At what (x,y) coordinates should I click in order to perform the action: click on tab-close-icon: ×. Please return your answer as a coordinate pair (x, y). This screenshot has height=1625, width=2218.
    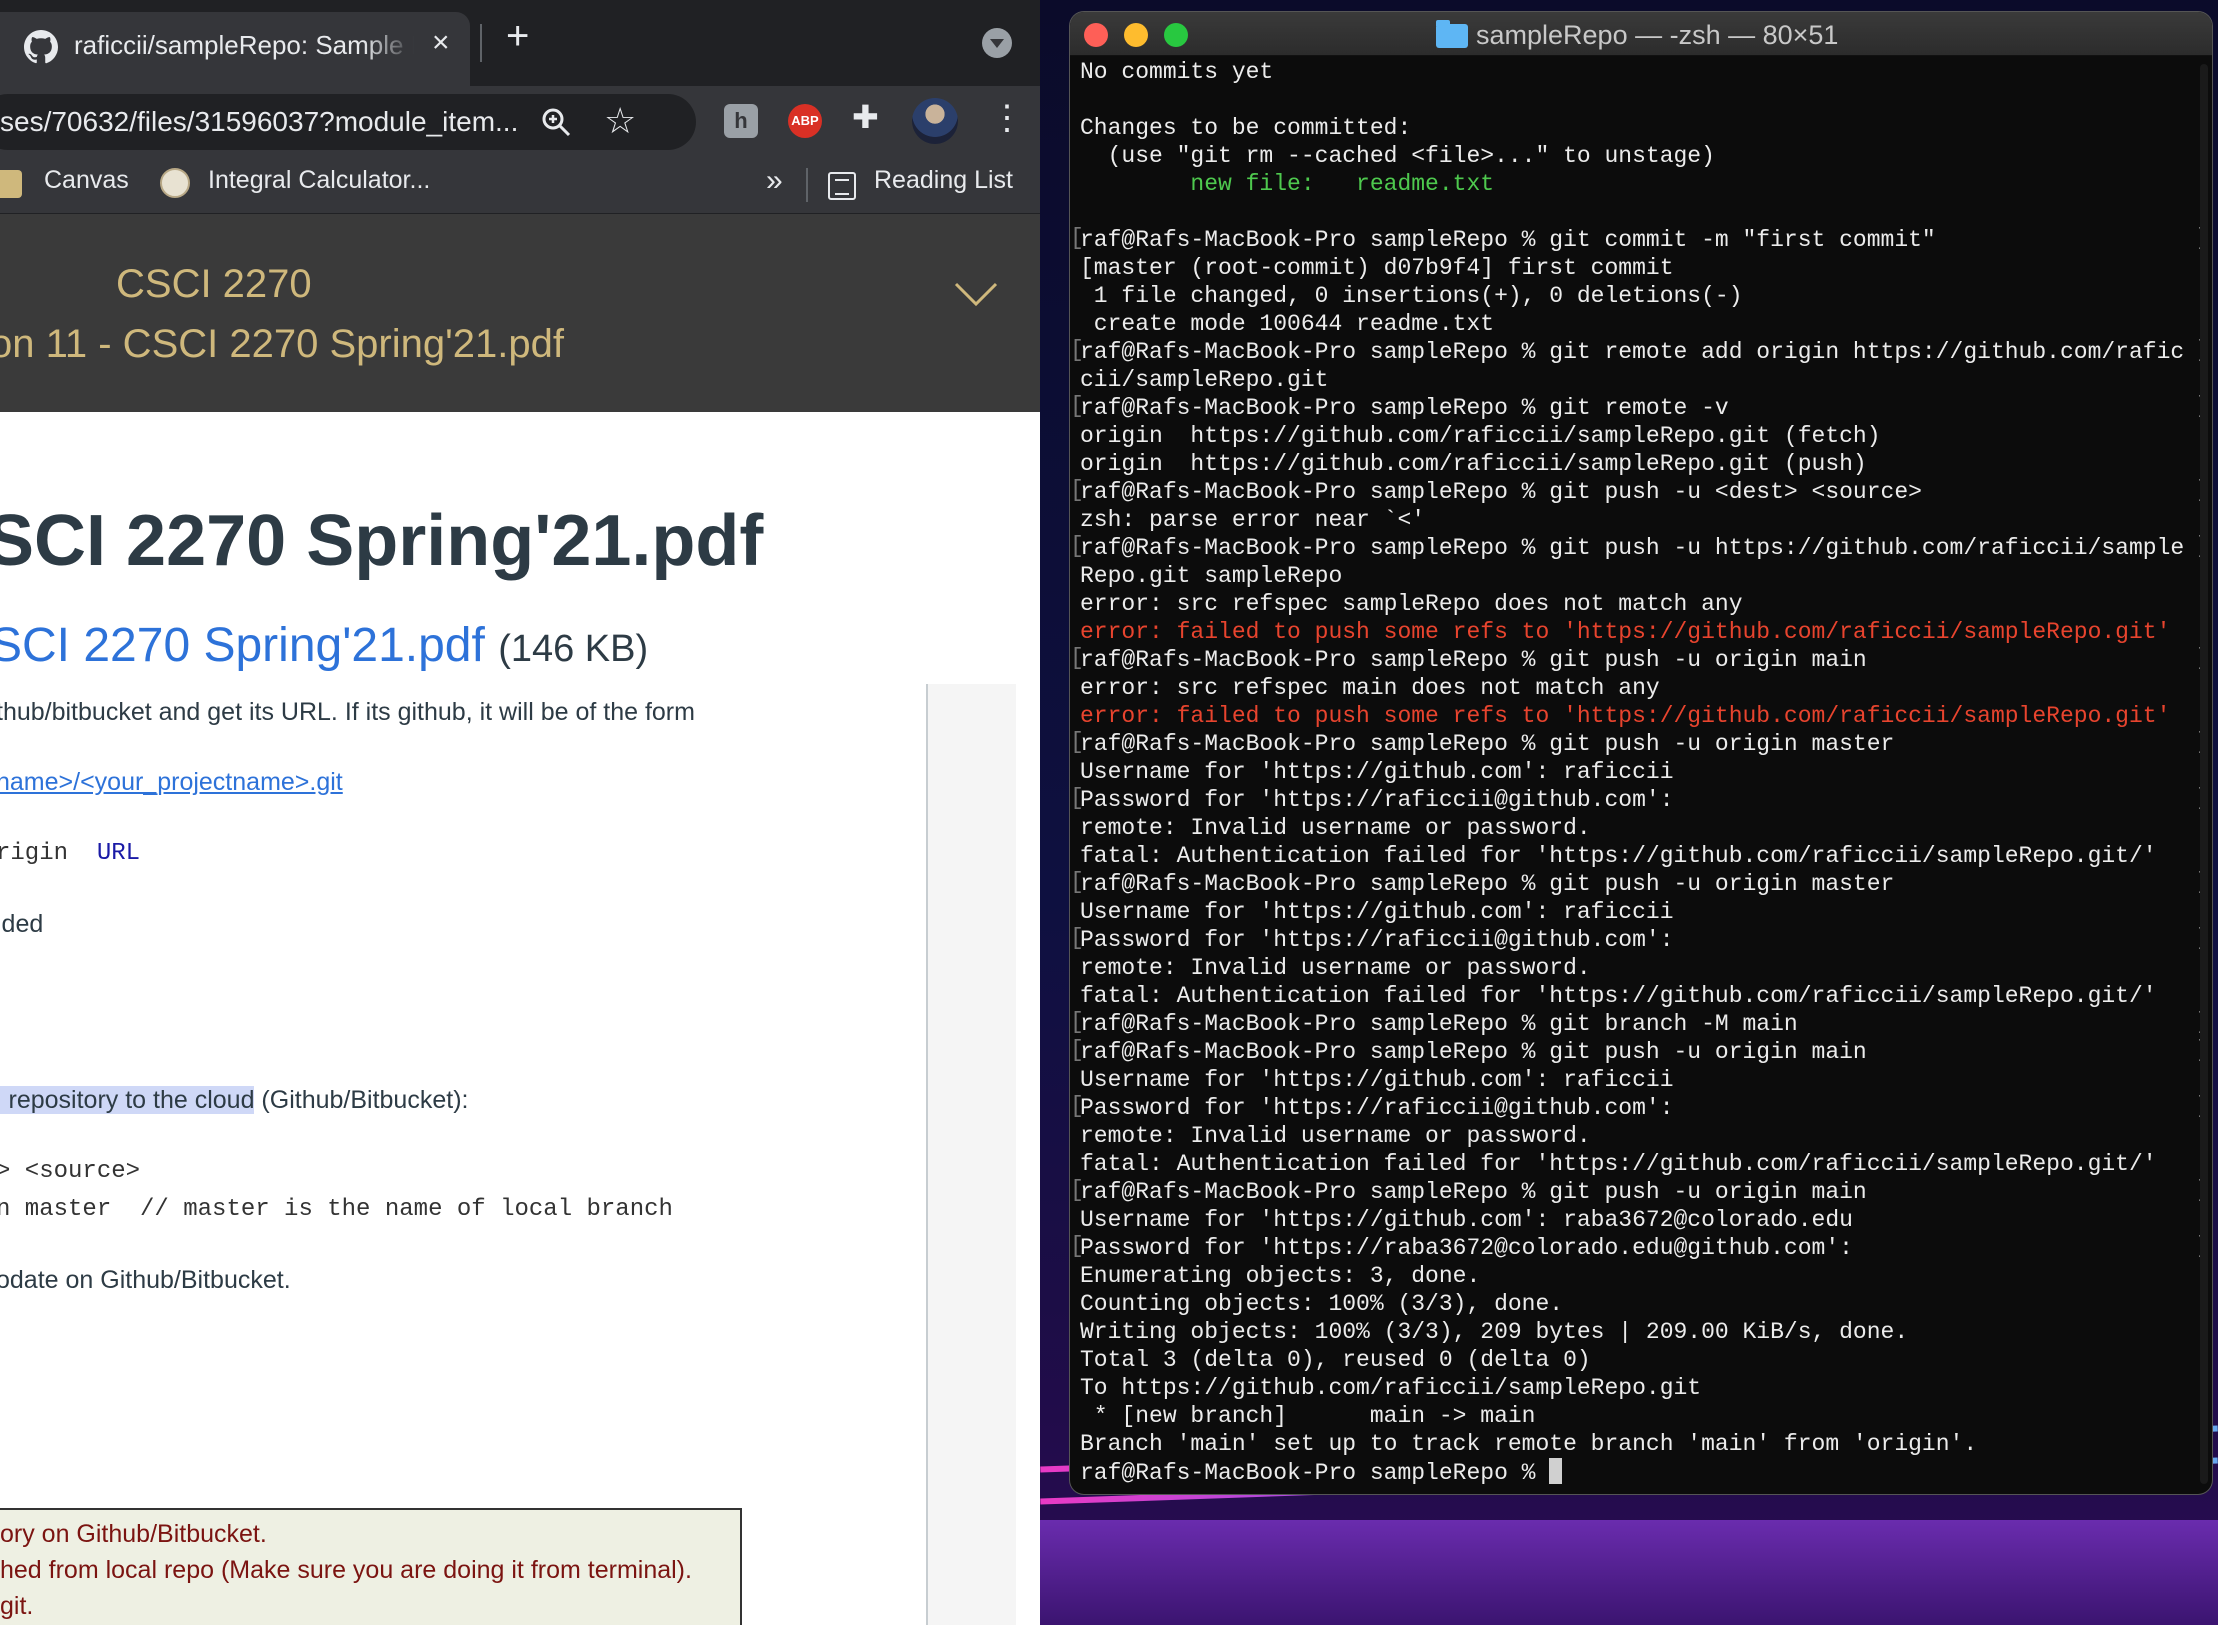
    Looking at the image, I should click on (441, 43).